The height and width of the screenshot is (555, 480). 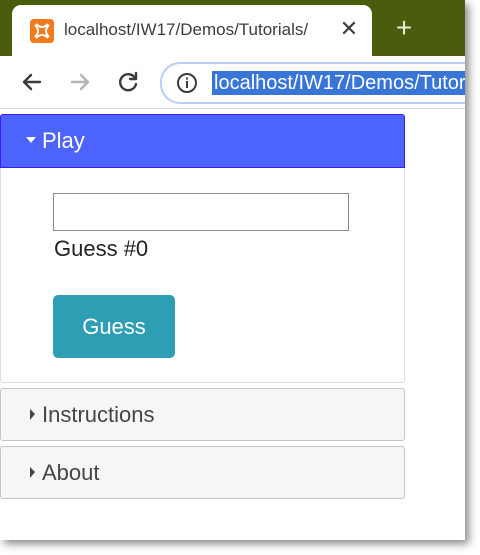 What do you see at coordinates (98, 414) in the screenshot?
I see `accordion-label: Instructions` at bounding box center [98, 414].